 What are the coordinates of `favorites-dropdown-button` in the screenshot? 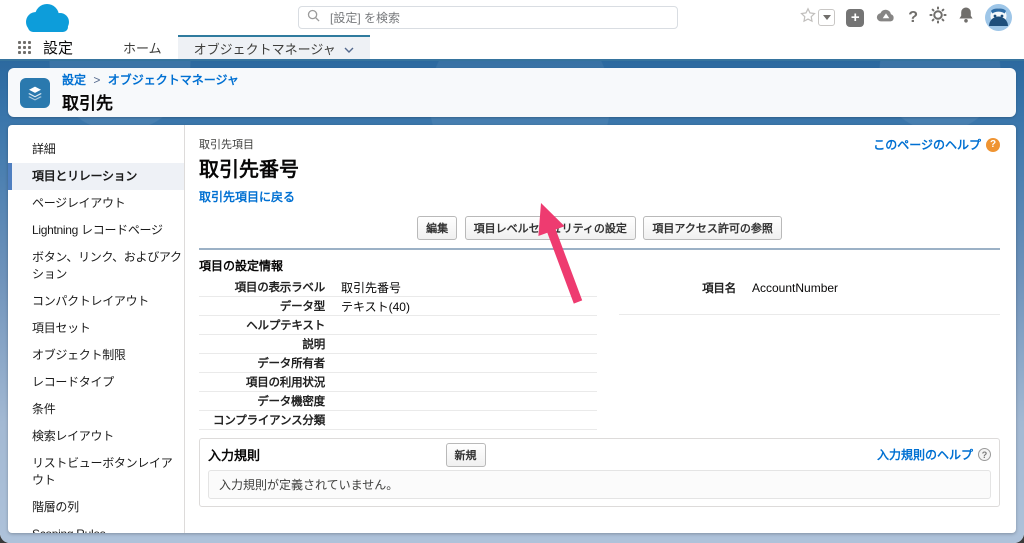 It's located at (827, 17).